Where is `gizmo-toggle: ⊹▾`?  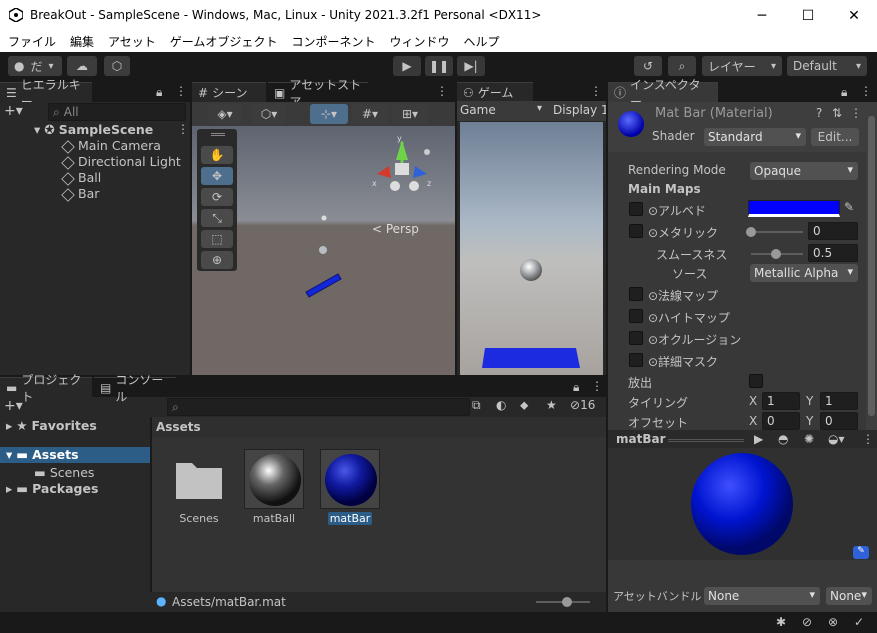
gizmo-toggle: ⊹▾ is located at coordinates (329, 114).